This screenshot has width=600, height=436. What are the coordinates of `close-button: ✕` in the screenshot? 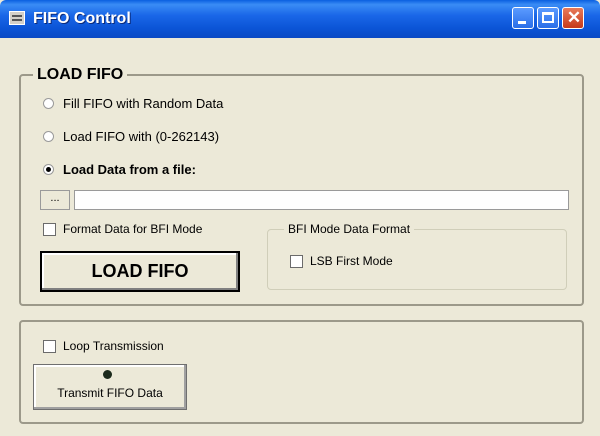 It's located at (573, 18).